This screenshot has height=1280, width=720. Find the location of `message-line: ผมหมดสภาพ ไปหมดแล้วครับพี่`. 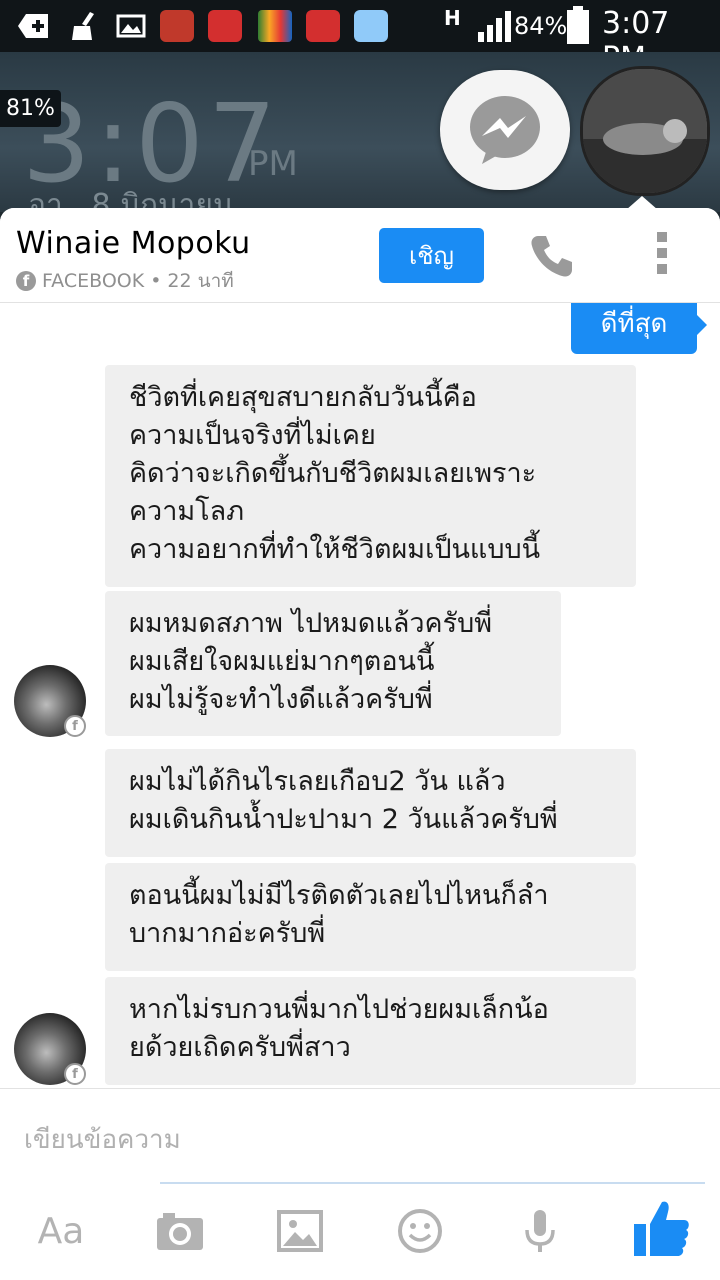

message-line: ผมหมดสภาพ ไปหมดแล้วครับพี่ is located at coordinates (311, 623).